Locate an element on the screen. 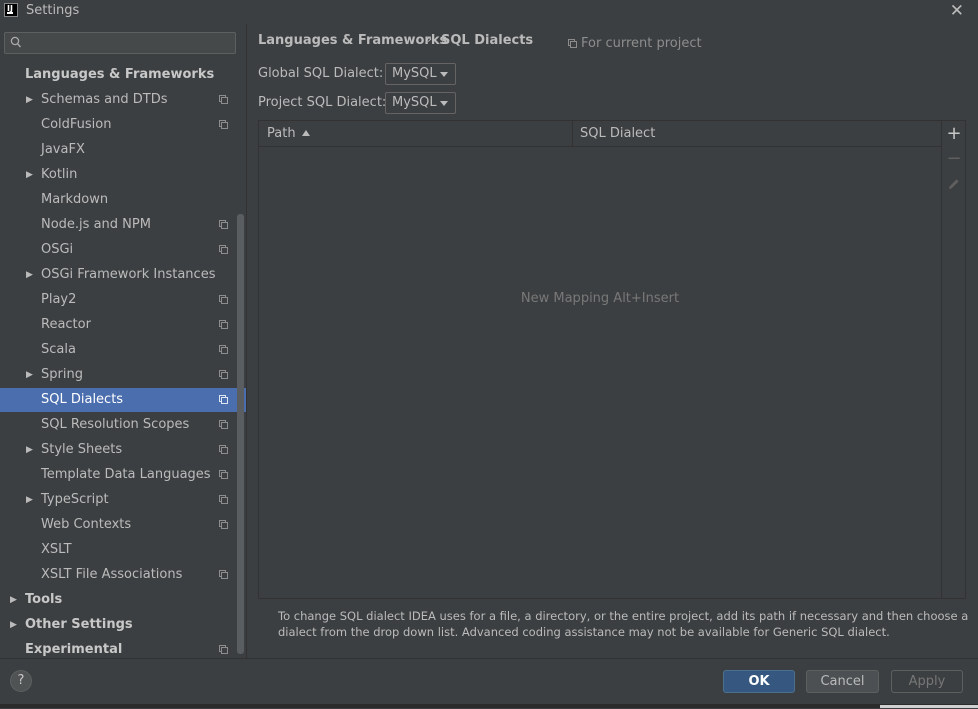 Image resolution: width=978 pixels, height=709 pixels. column-header-sql-dialect: SQL Dialect is located at coordinates (617, 133).